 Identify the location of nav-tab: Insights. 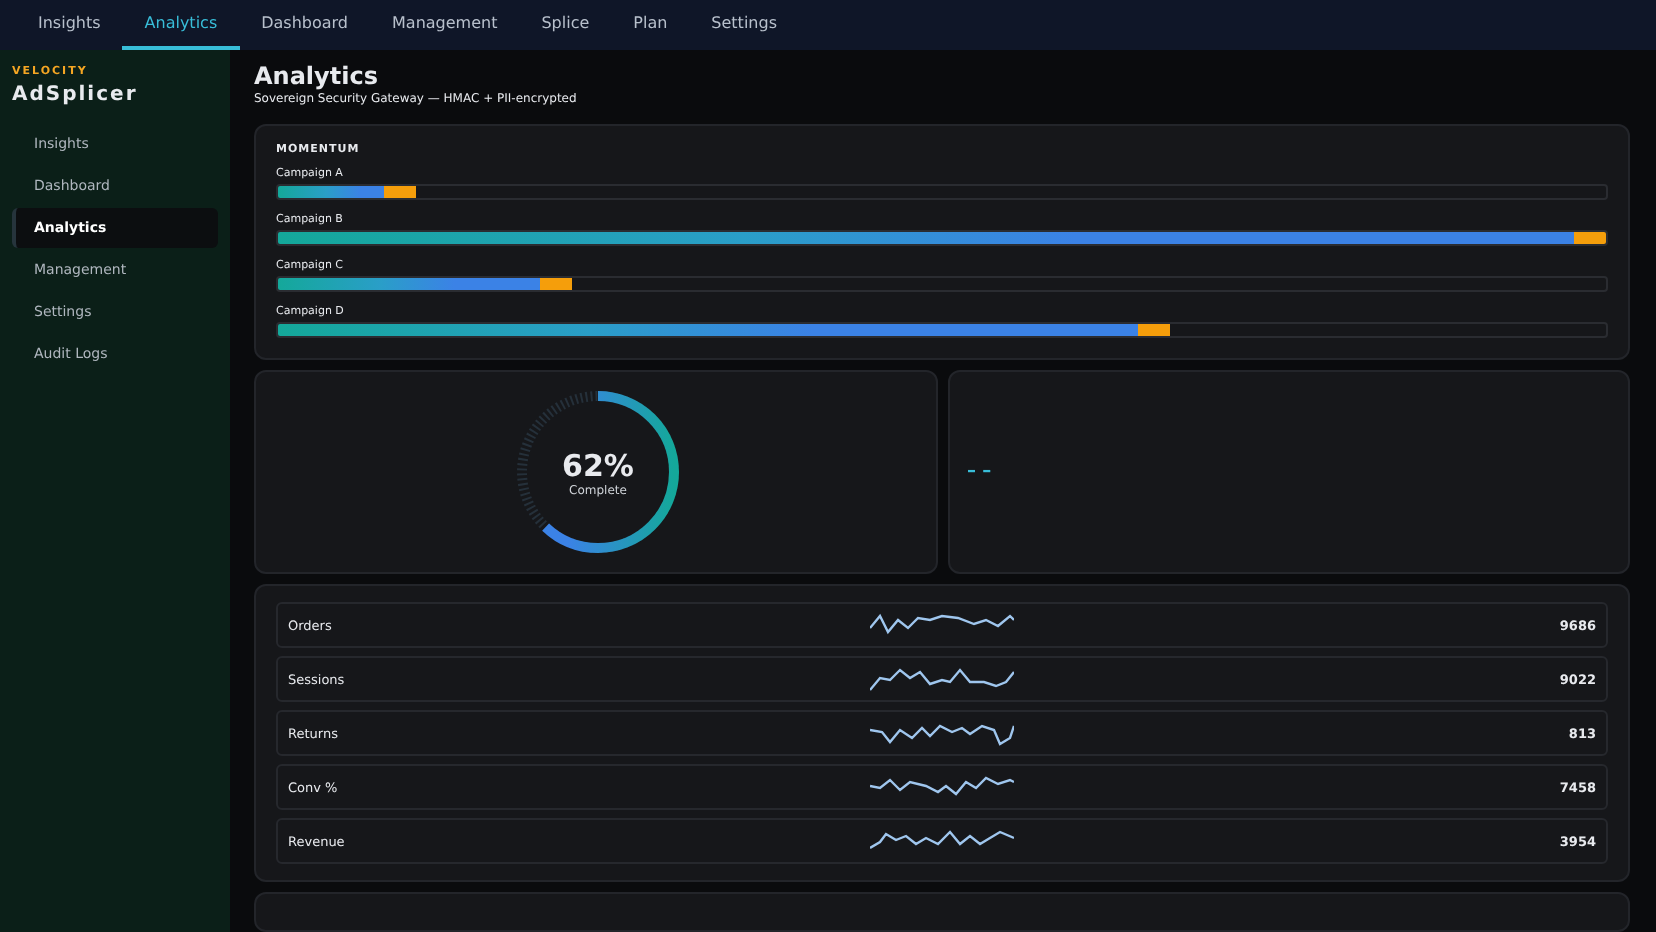
(69, 25).